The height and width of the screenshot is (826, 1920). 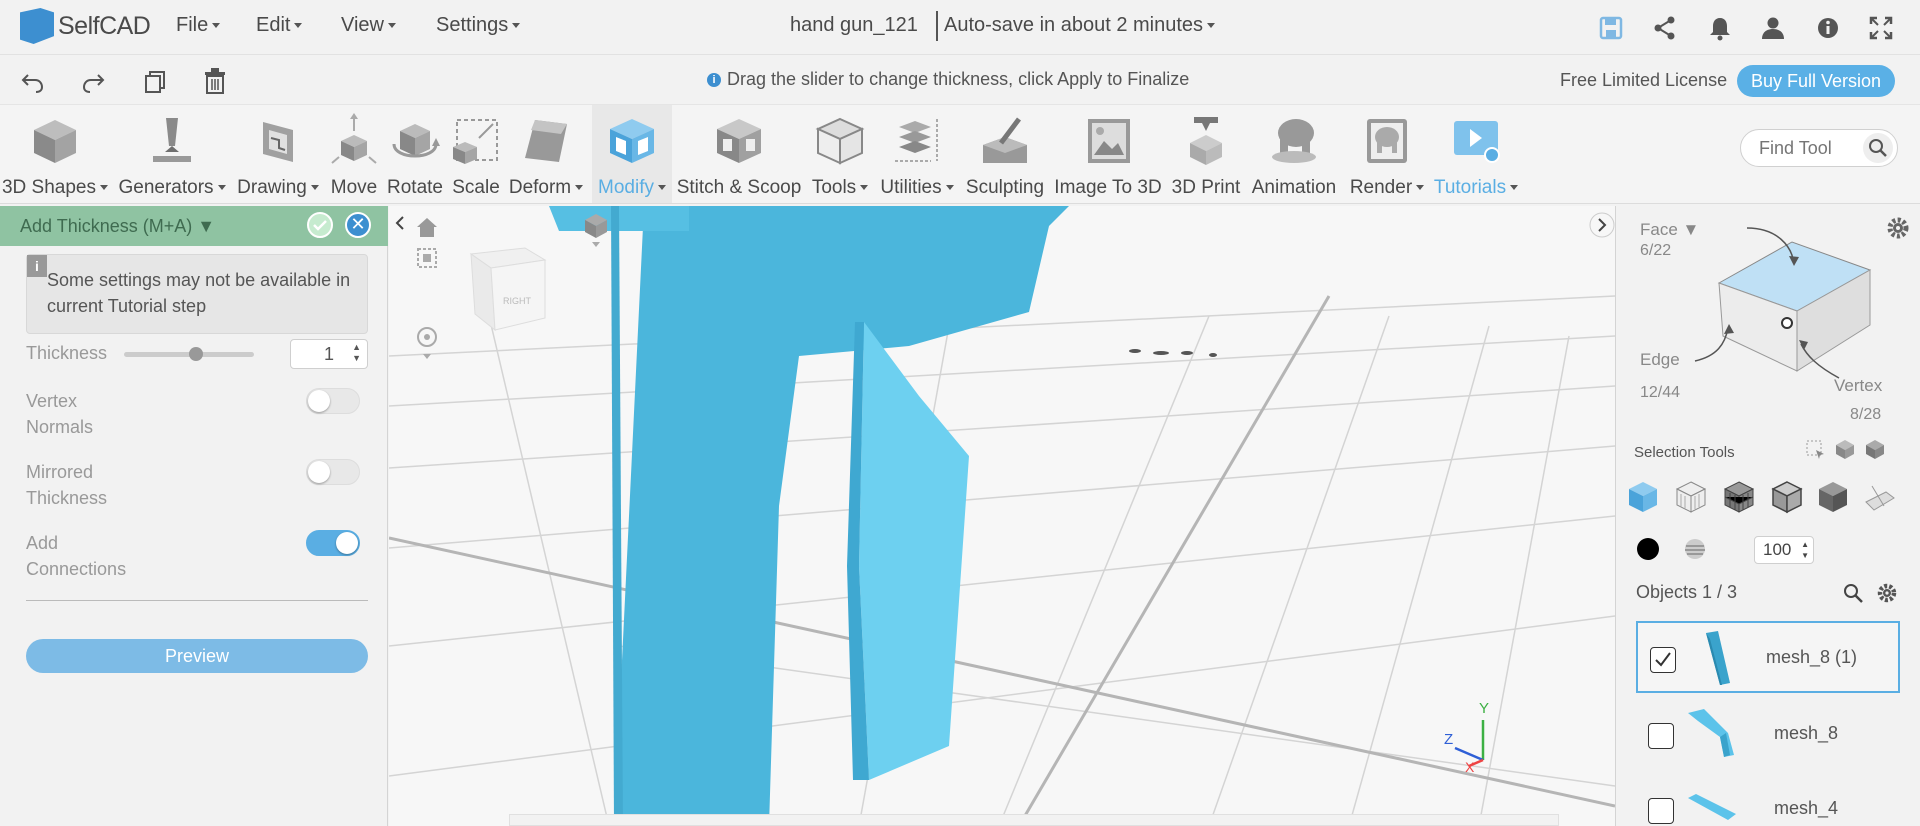 I want to click on add-connections-toggle, so click(x=333, y=543).